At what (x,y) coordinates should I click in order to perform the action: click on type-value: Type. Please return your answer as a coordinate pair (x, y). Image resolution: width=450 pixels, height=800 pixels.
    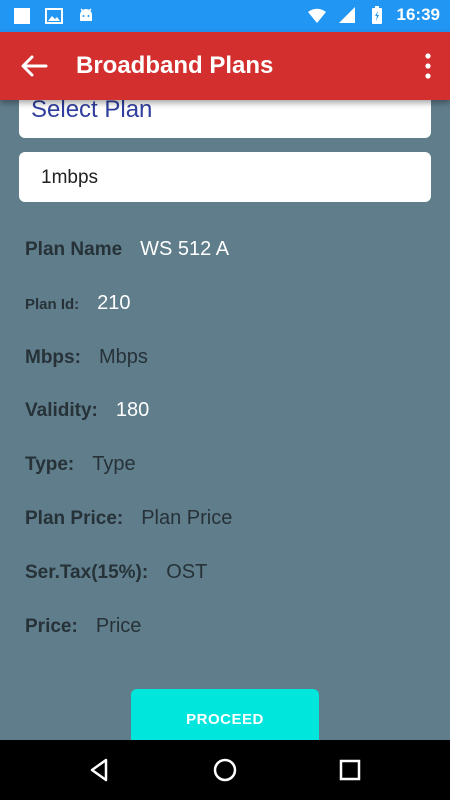
    Looking at the image, I should click on (114, 464).